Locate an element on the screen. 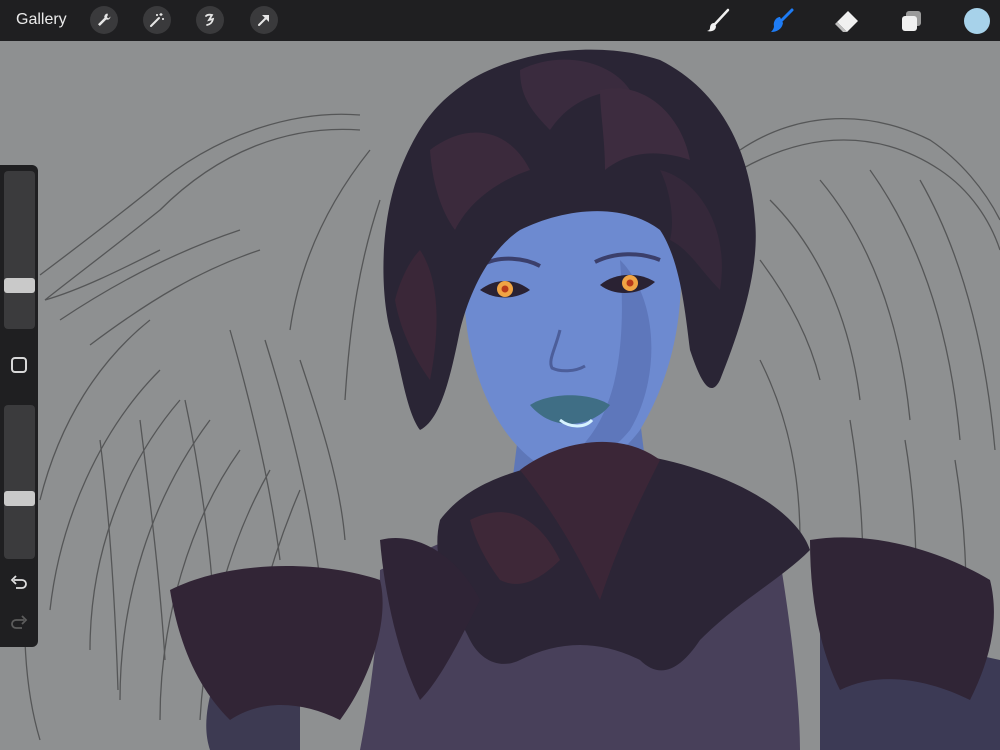  redo-button is located at coordinates (19, 623).